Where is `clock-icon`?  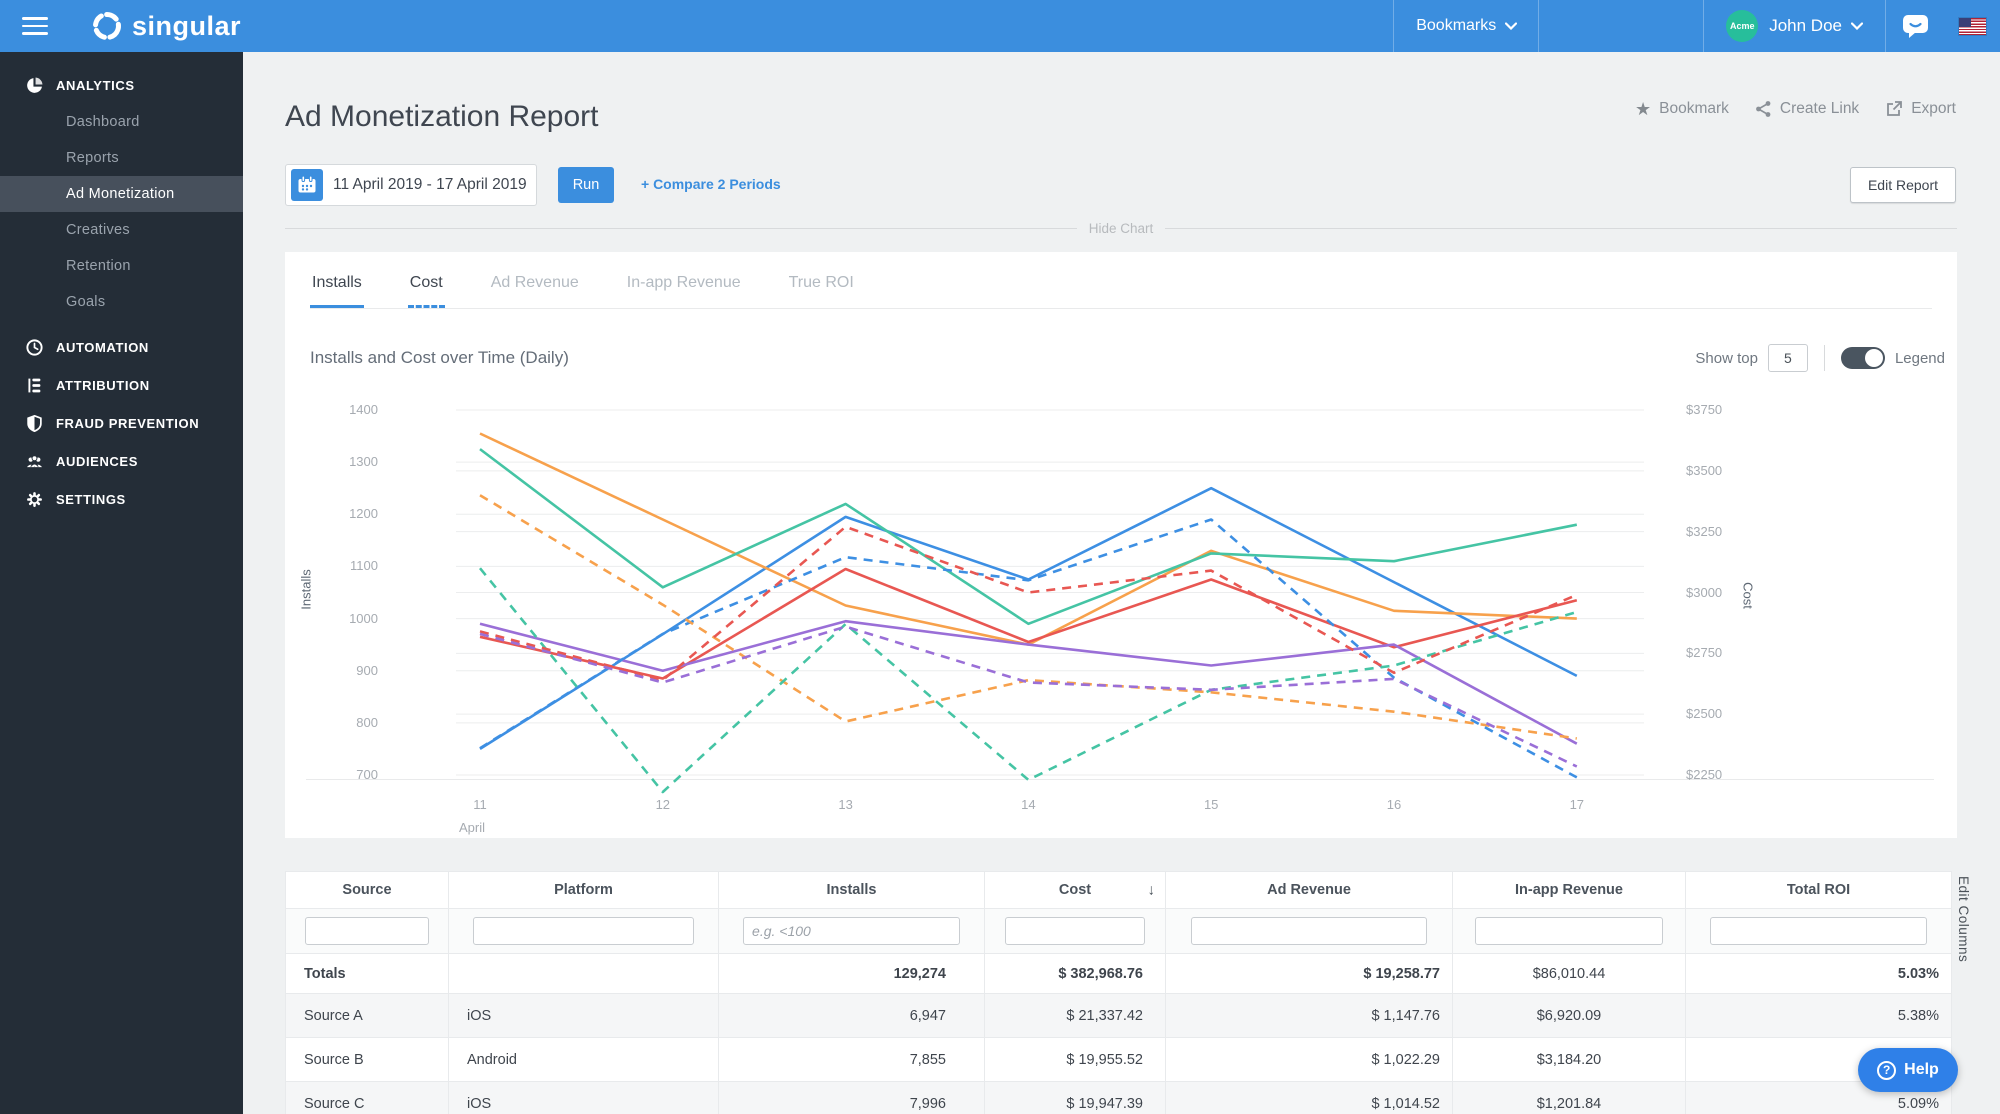 clock-icon is located at coordinates (34, 347).